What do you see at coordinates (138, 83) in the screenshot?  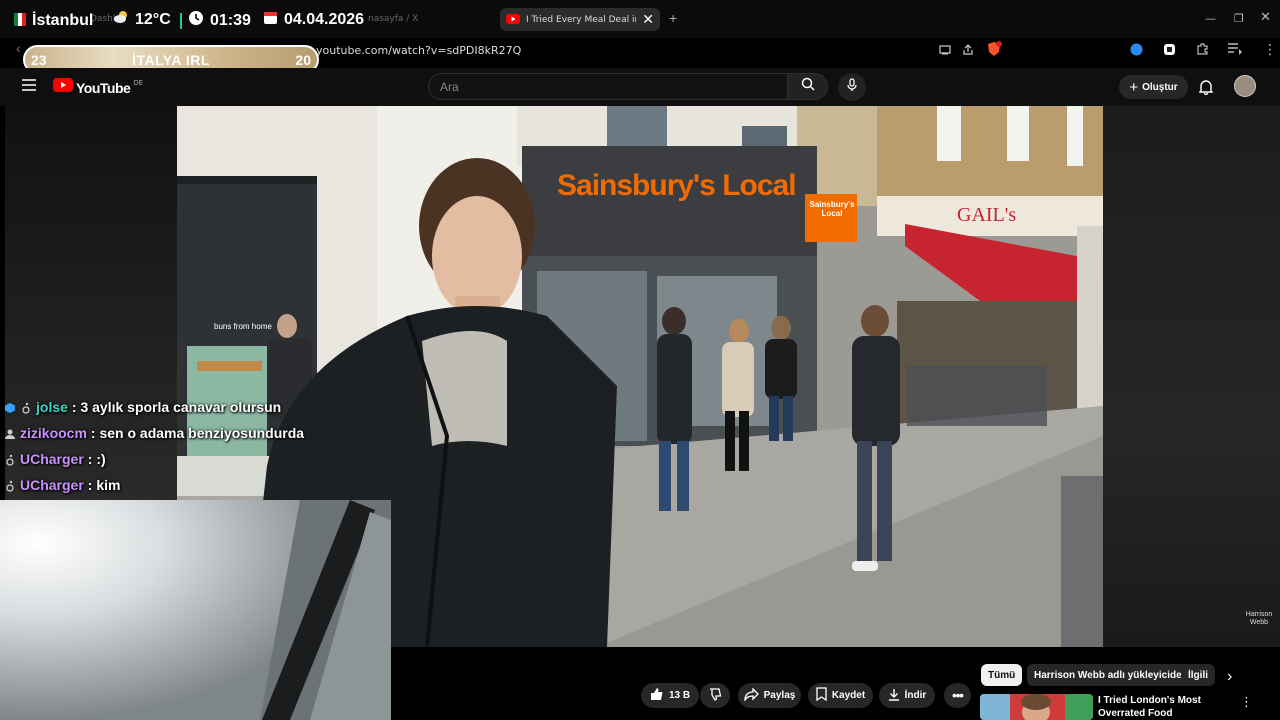 I see `region-code: DE` at bounding box center [138, 83].